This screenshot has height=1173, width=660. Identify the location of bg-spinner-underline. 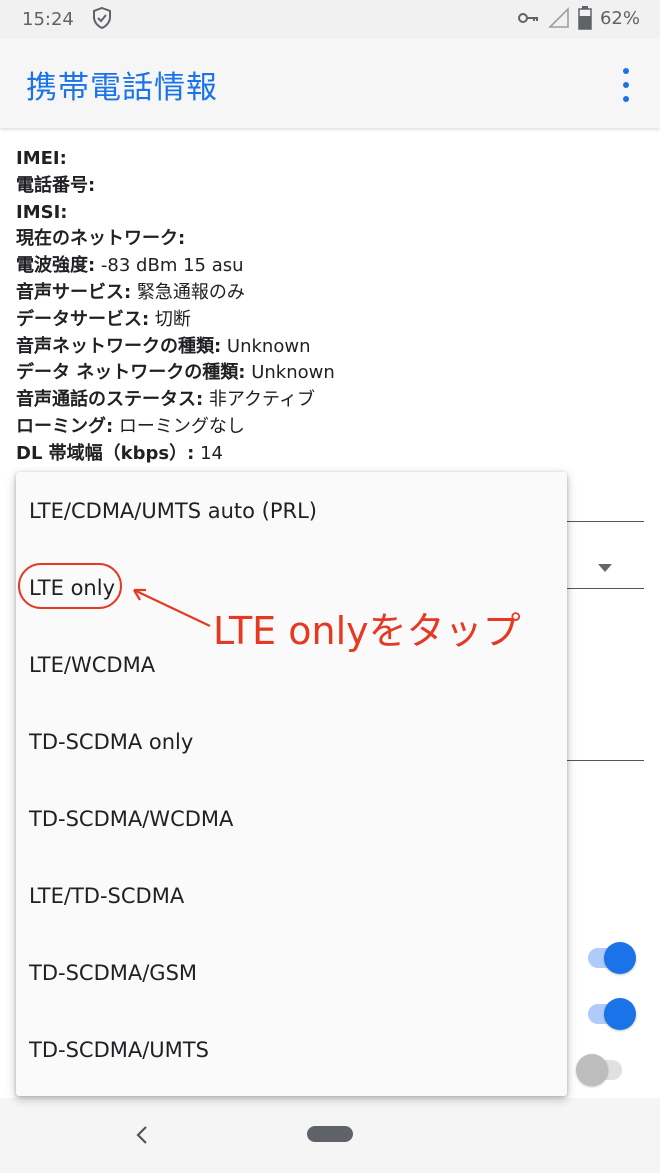
(605, 588).